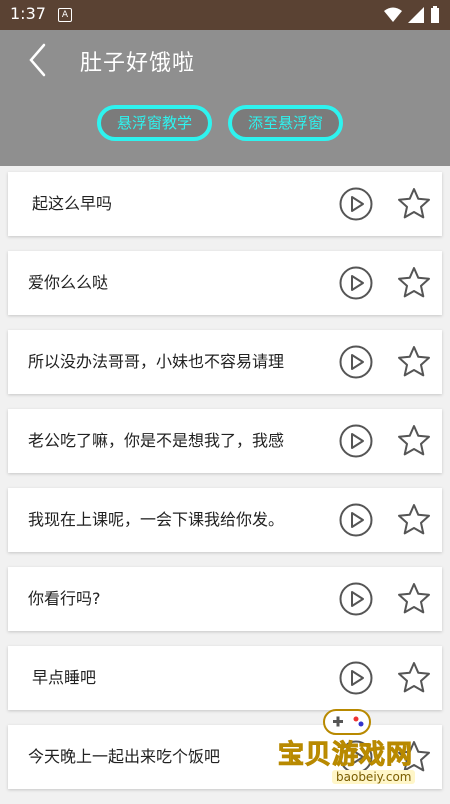  Describe the element at coordinates (72, 203) in the screenshot. I see `phrase-text: 起这么早吗` at that location.